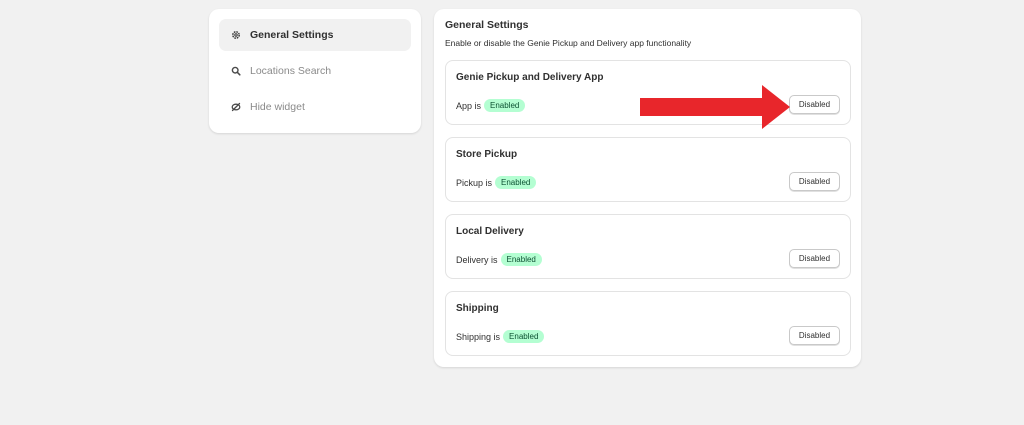 The width and height of the screenshot is (1024, 425). What do you see at coordinates (236, 71) in the screenshot?
I see `search-icon` at bounding box center [236, 71].